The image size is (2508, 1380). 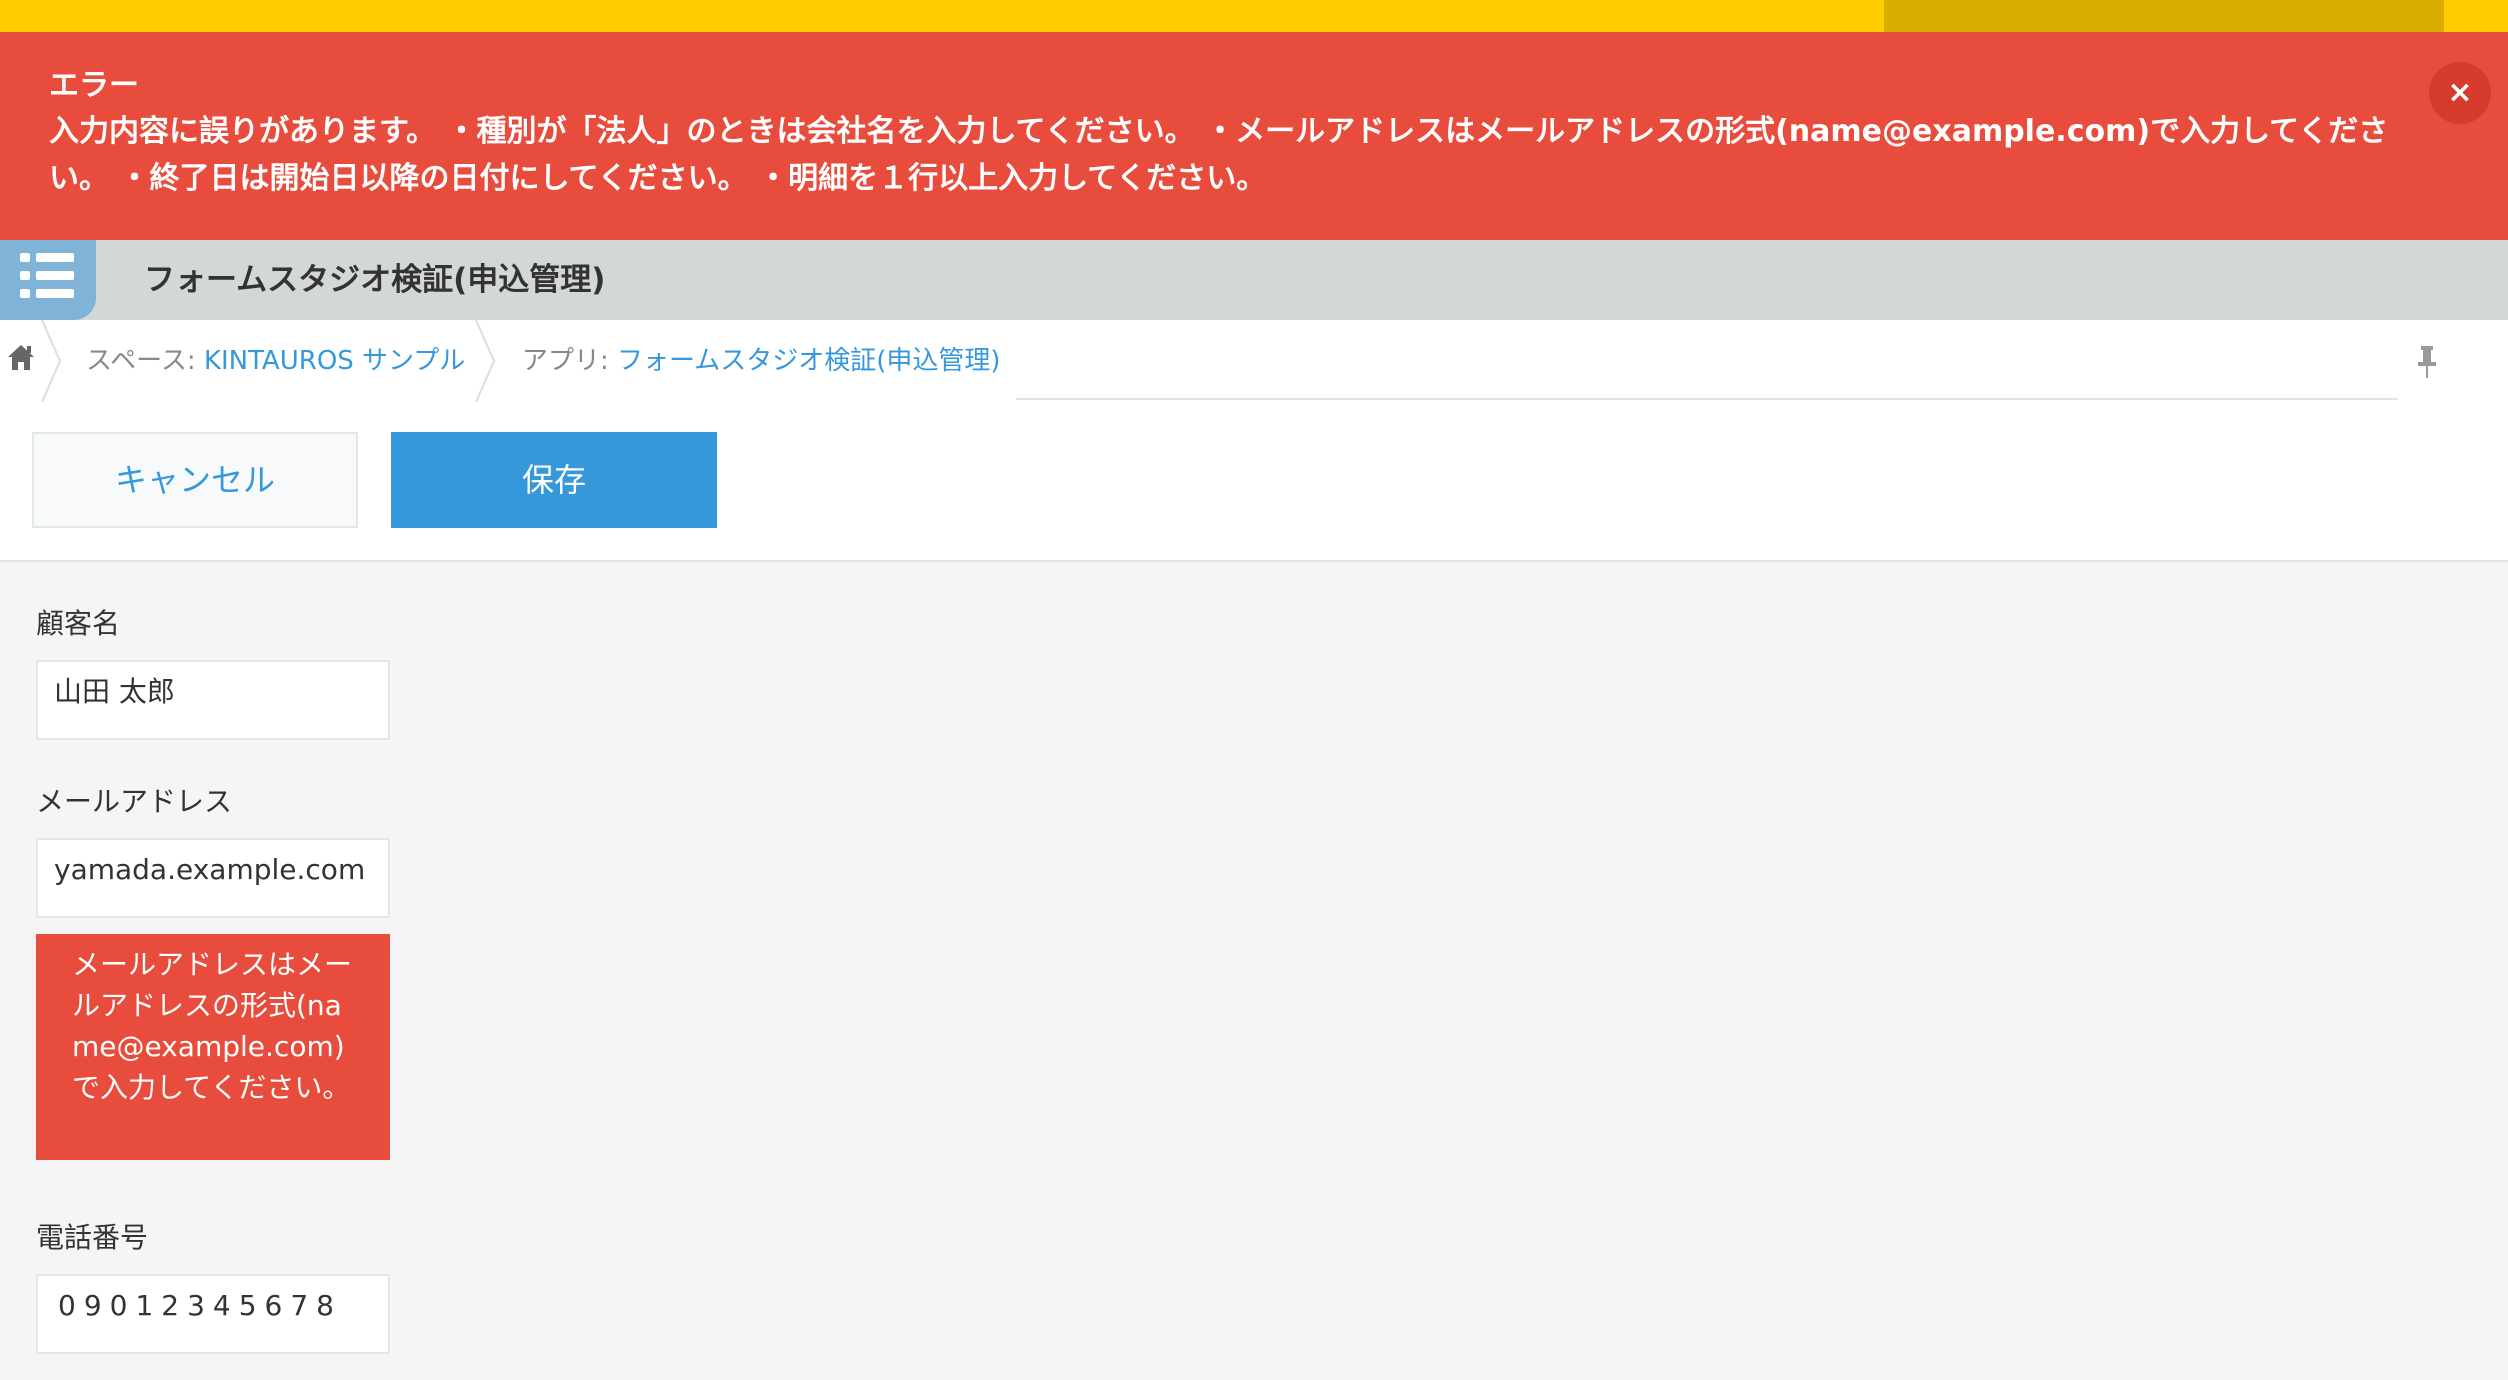 What do you see at coordinates (145, 361) in the screenshot?
I see `breadcrumb-space-prefix: スペース:` at bounding box center [145, 361].